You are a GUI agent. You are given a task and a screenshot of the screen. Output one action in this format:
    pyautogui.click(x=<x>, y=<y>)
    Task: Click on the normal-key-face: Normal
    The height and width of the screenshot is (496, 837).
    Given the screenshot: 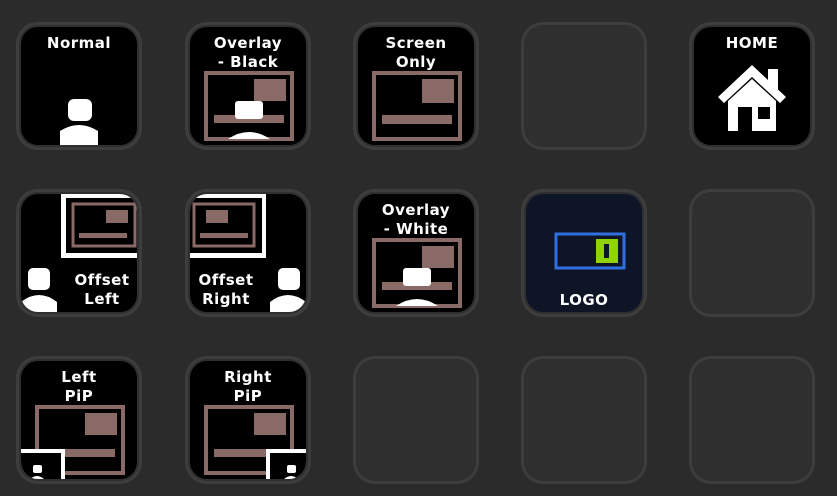 What is the action you would take?
    pyautogui.click(x=79, y=86)
    